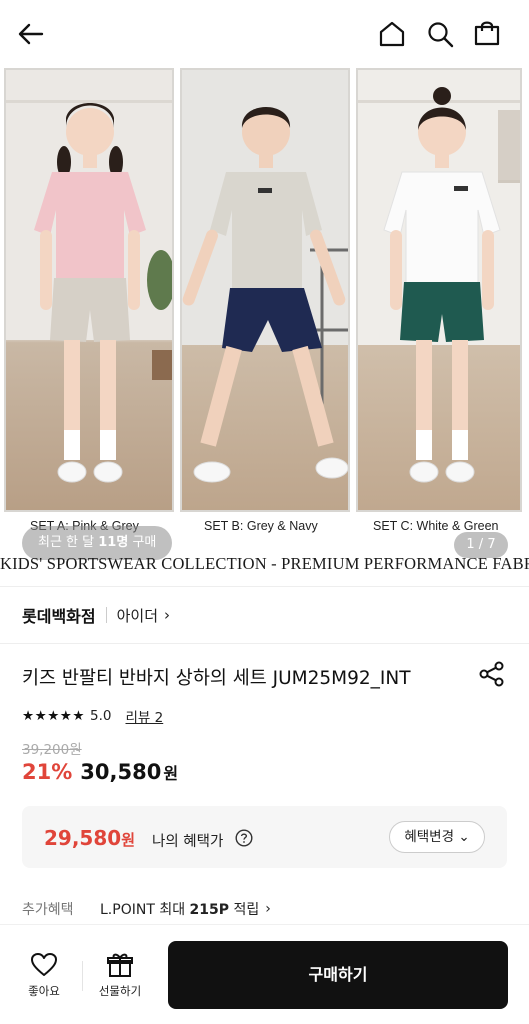  I want to click on sale-price-unit: 원, so click(171, 773).